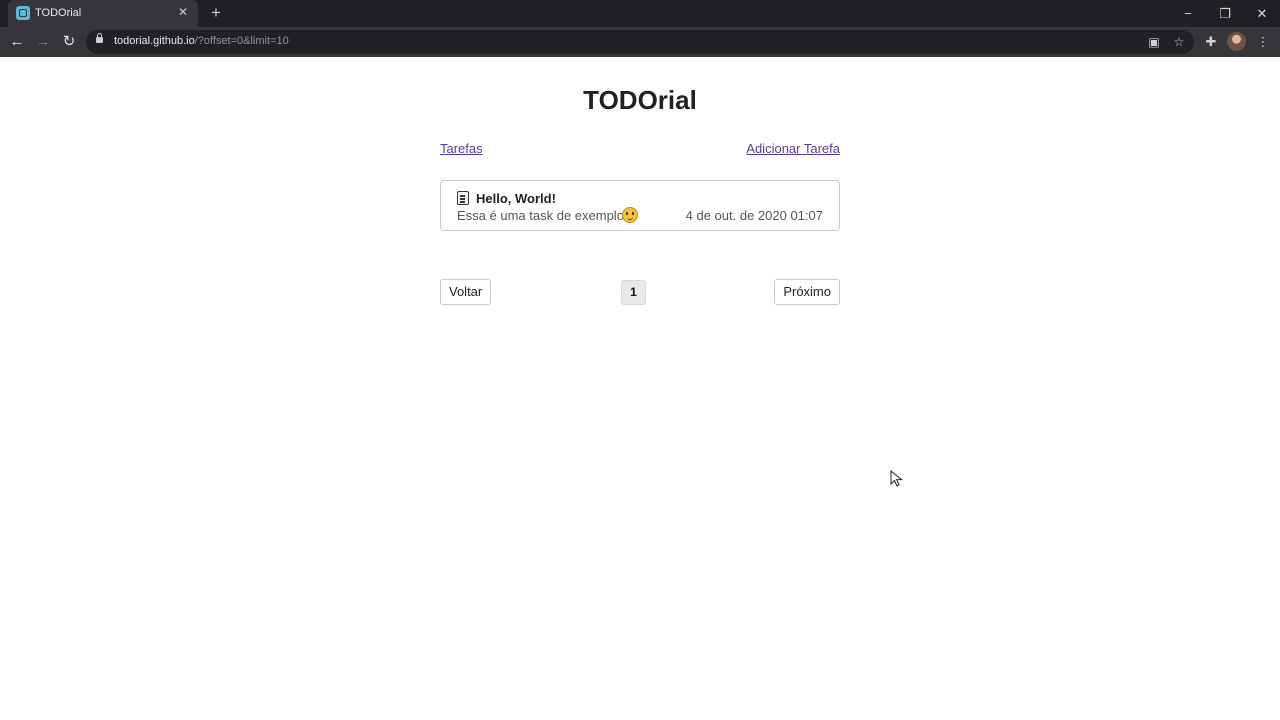  What do you see at coordinates (99, 38) in the screenshot?
I see `lock-icon` at bounding box center [99, 38].